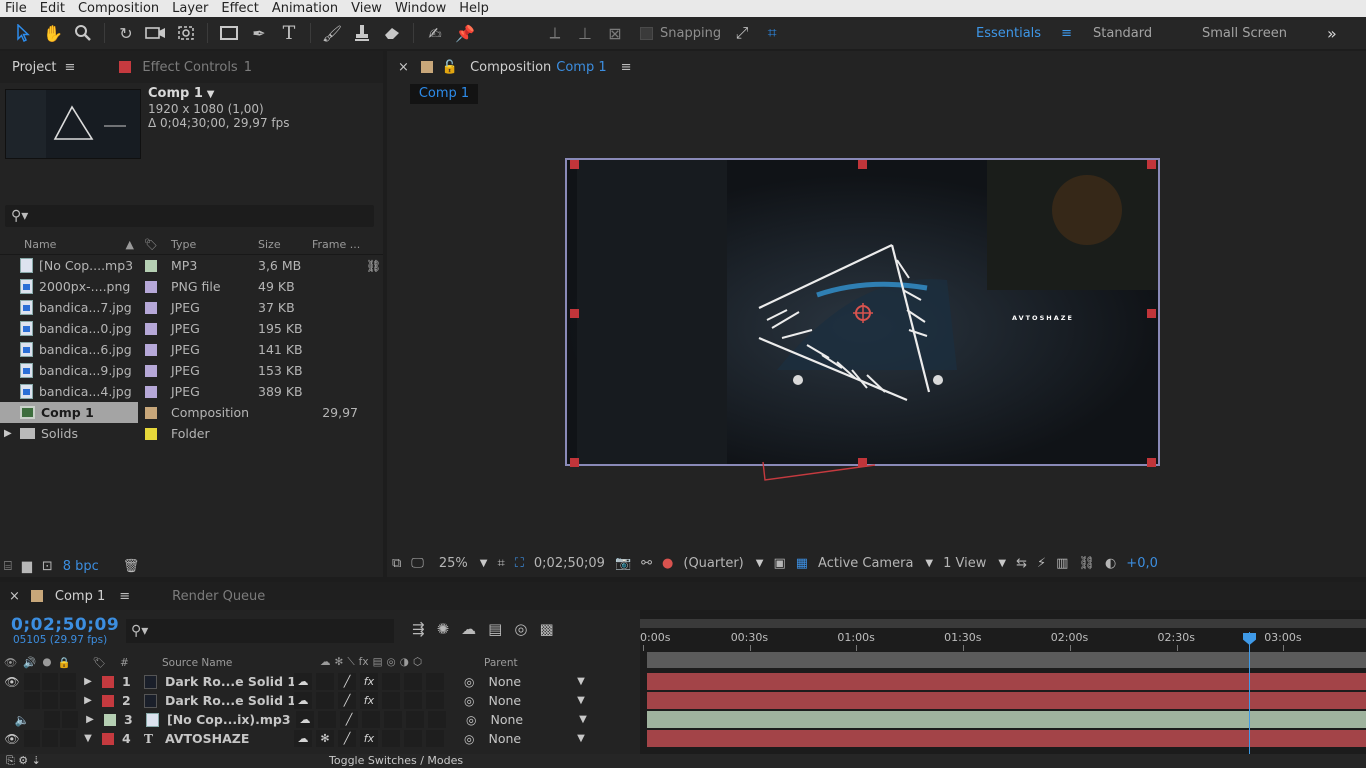 Image resolution: width=1366 pixels, height=768 pixels. I want to click on pen-tool-icon: ✒, so click(259, 33).